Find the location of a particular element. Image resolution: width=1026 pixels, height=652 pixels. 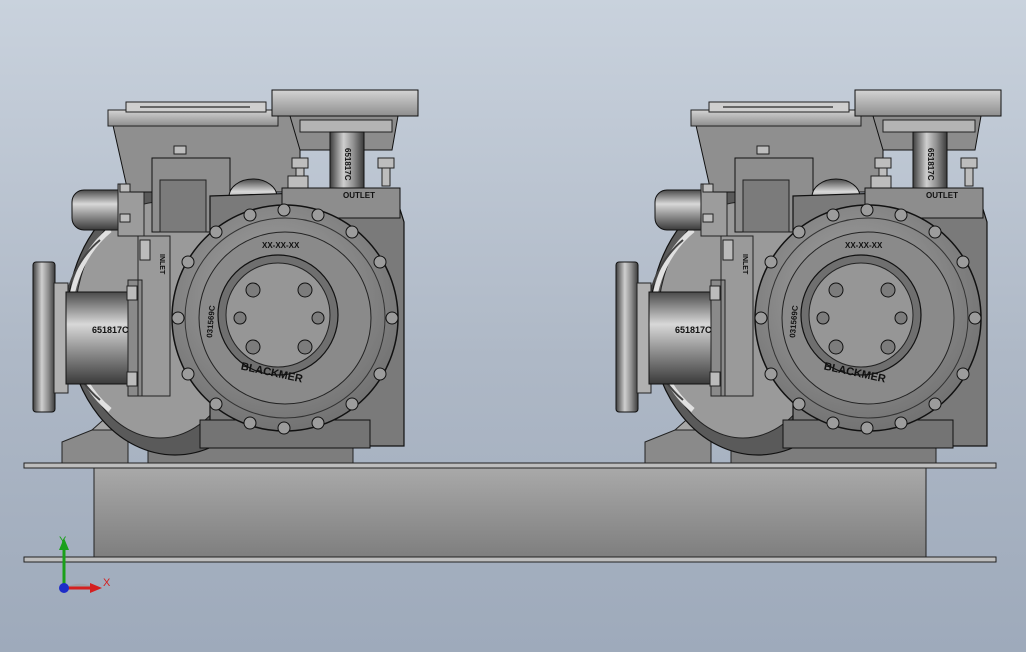

x-axis-arrowhead is located at coordinates (96, 588).